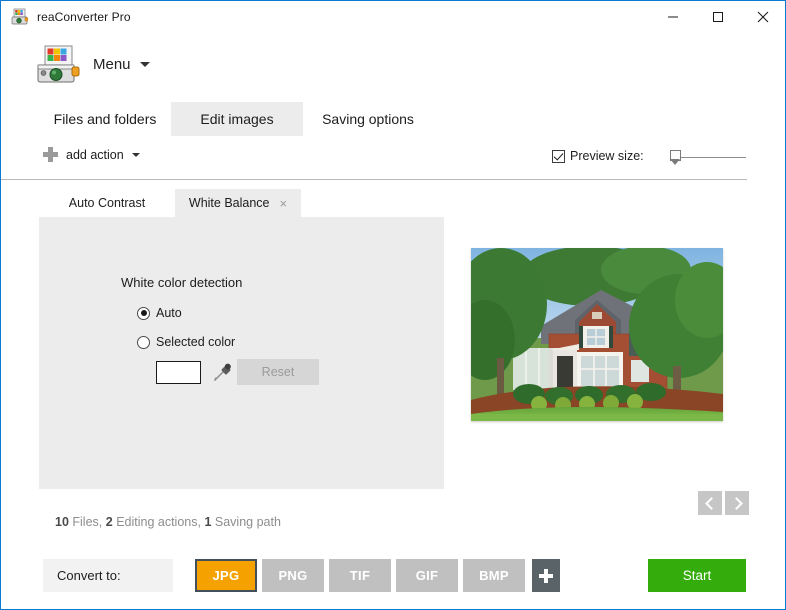  What do you see at coordinates (158, 522) in the screenshot?
I see `actions-label: Editing actions,` at bounding box center [158, 522].